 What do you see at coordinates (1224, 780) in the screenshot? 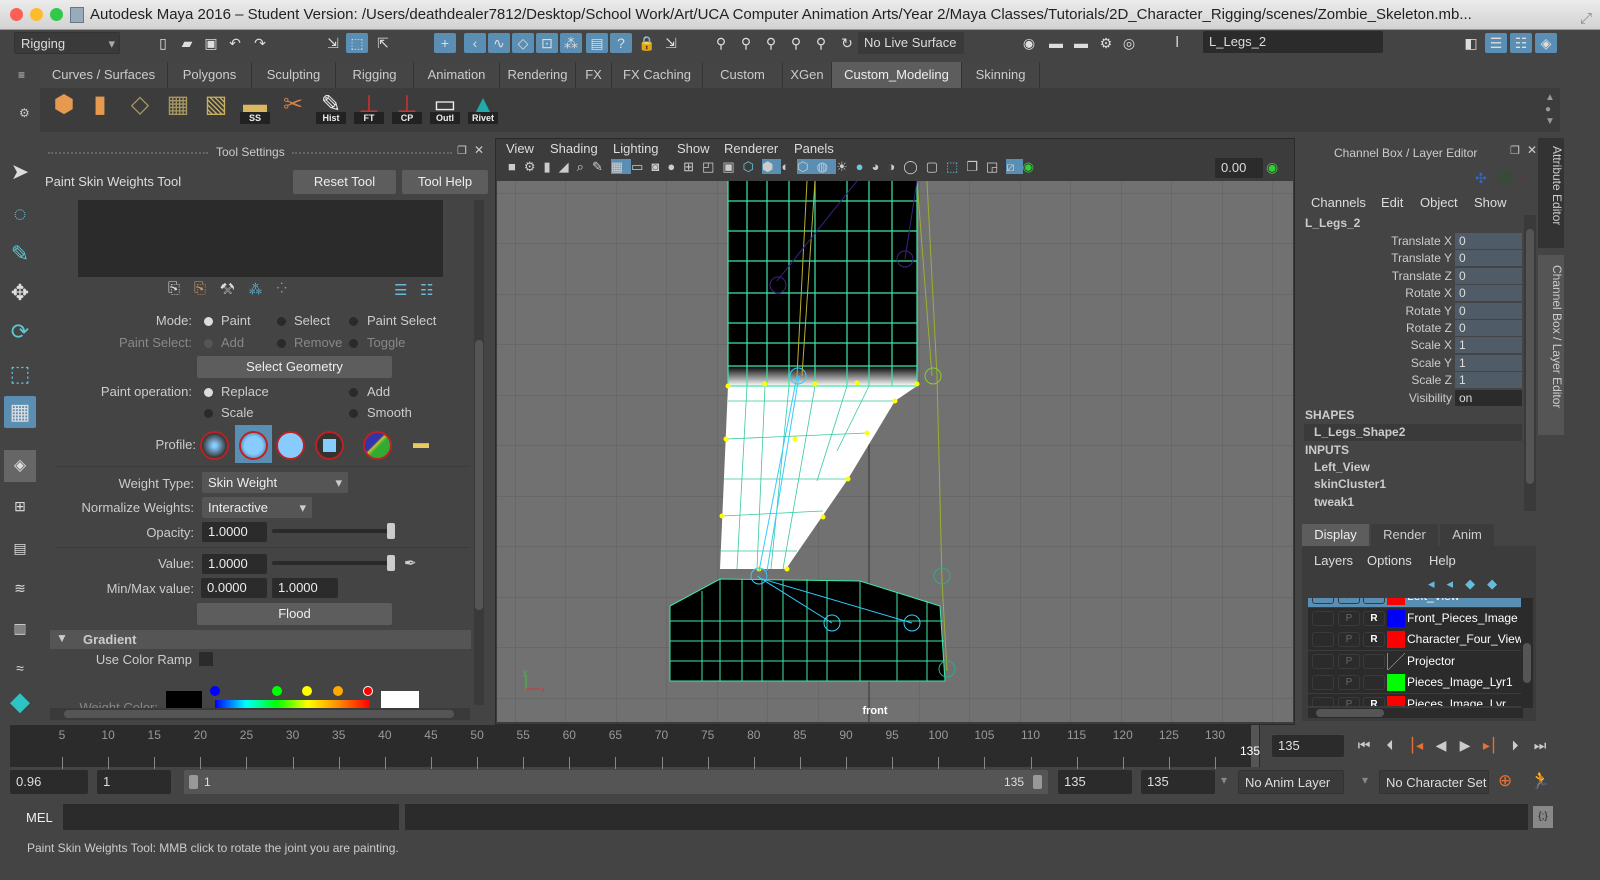
I see `anim-layer-dropdown-icon: ▾` at bounding box center [1224, 780].